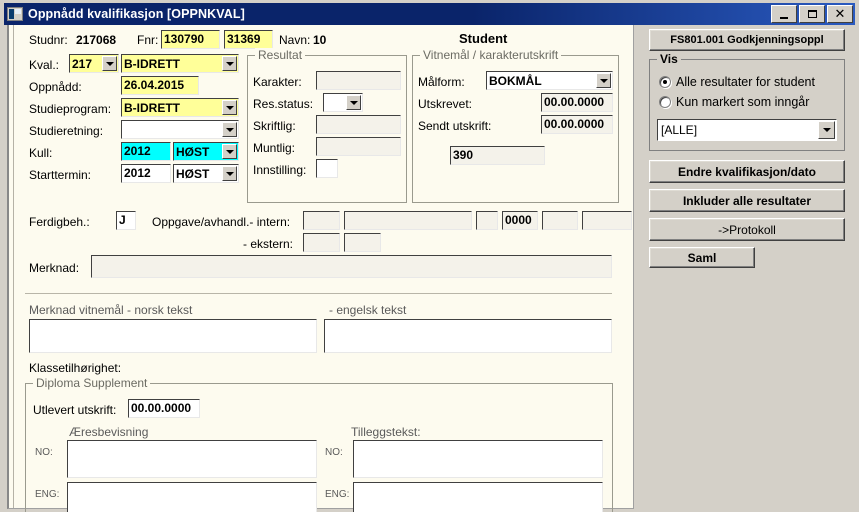  What do you see at coordinates (96, 40) in the screenshot?
I see `studnr-value: 217068` at bounding box center [96, 40].